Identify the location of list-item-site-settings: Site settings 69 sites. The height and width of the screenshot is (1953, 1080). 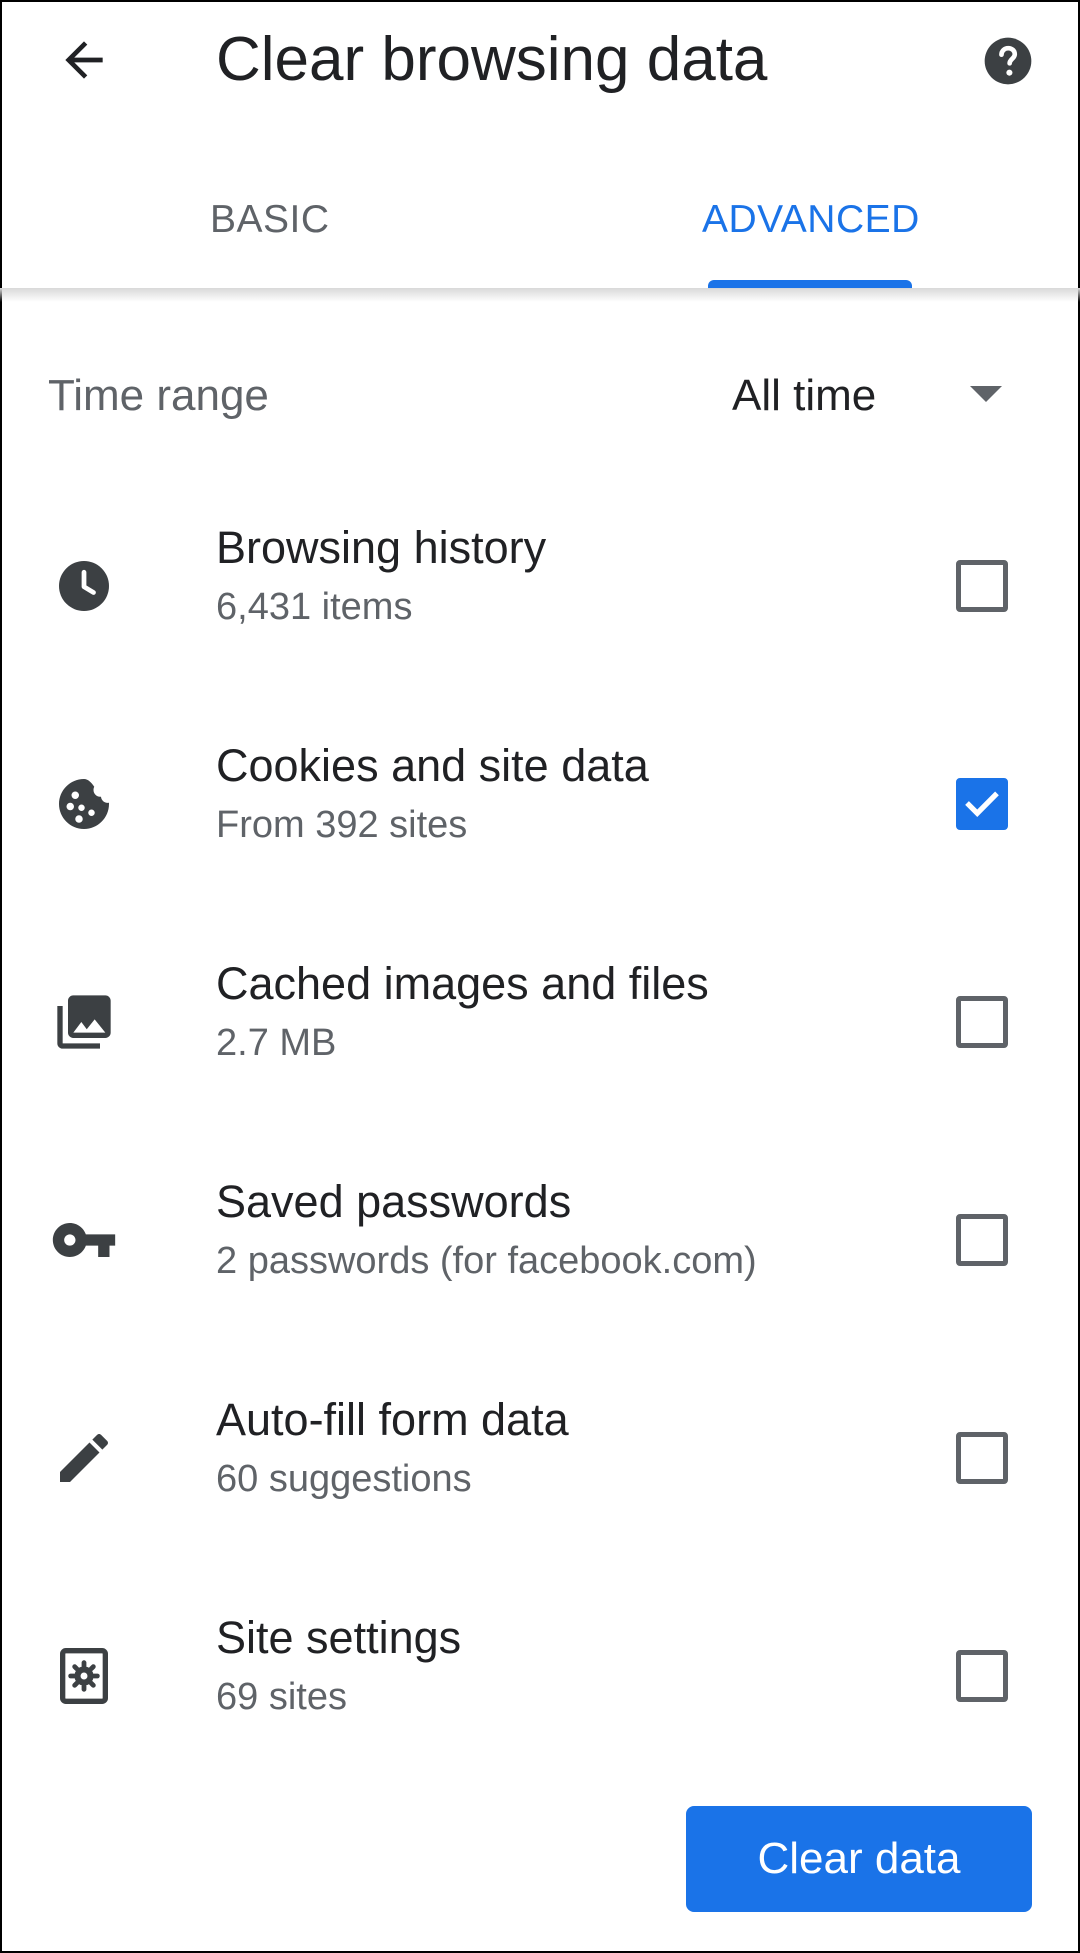
(540, 1680).